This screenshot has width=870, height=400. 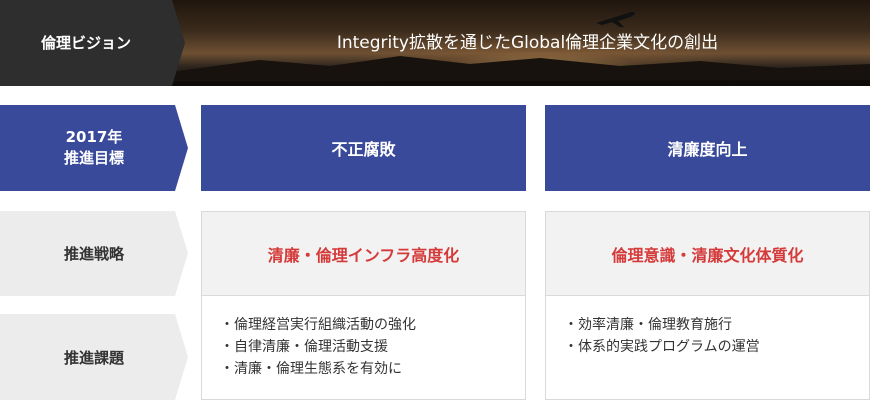 What do you see at coordinates (707, 148) in the screenshot?
I see `goal-item-2: 清廉度向上` at bounding box center [707, 148].